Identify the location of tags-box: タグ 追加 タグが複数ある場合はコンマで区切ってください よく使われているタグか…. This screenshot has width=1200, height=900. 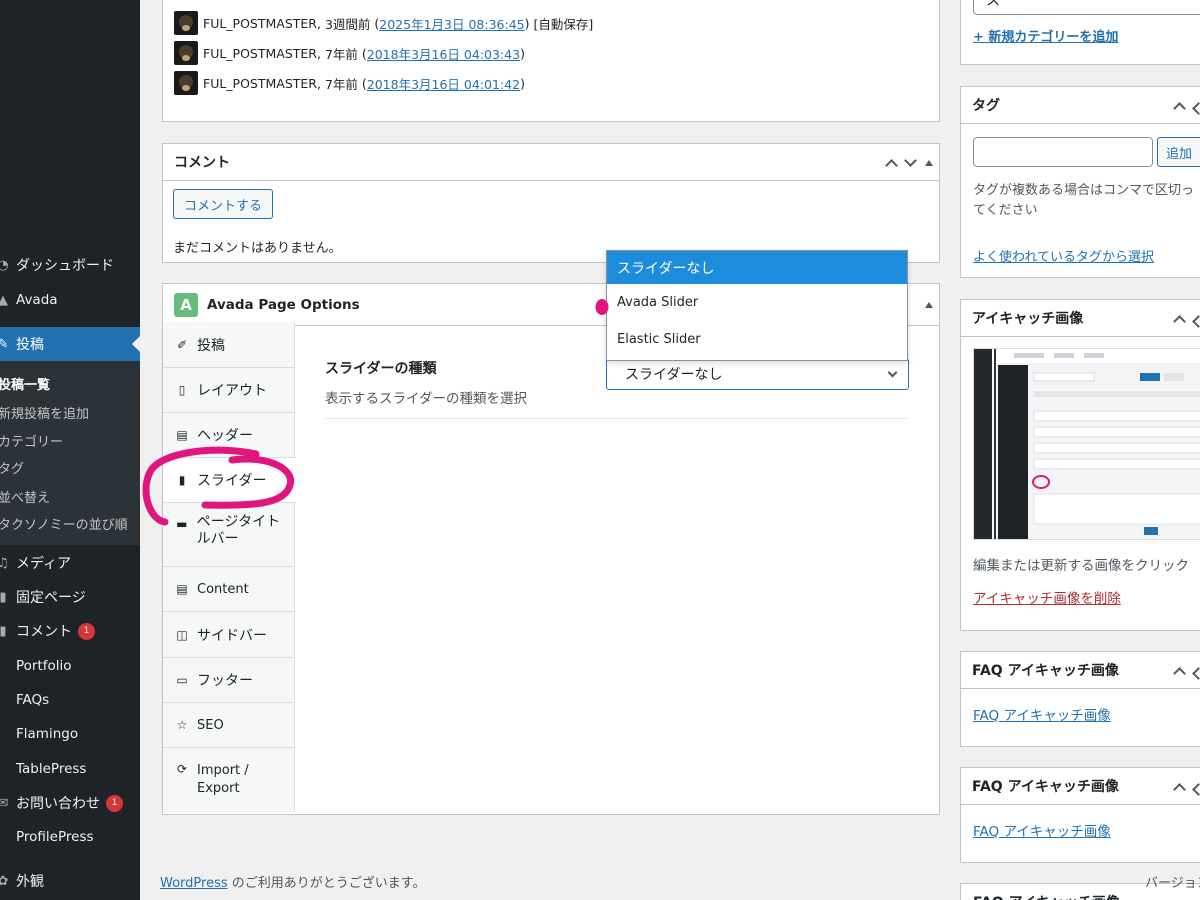
(1080, 182).